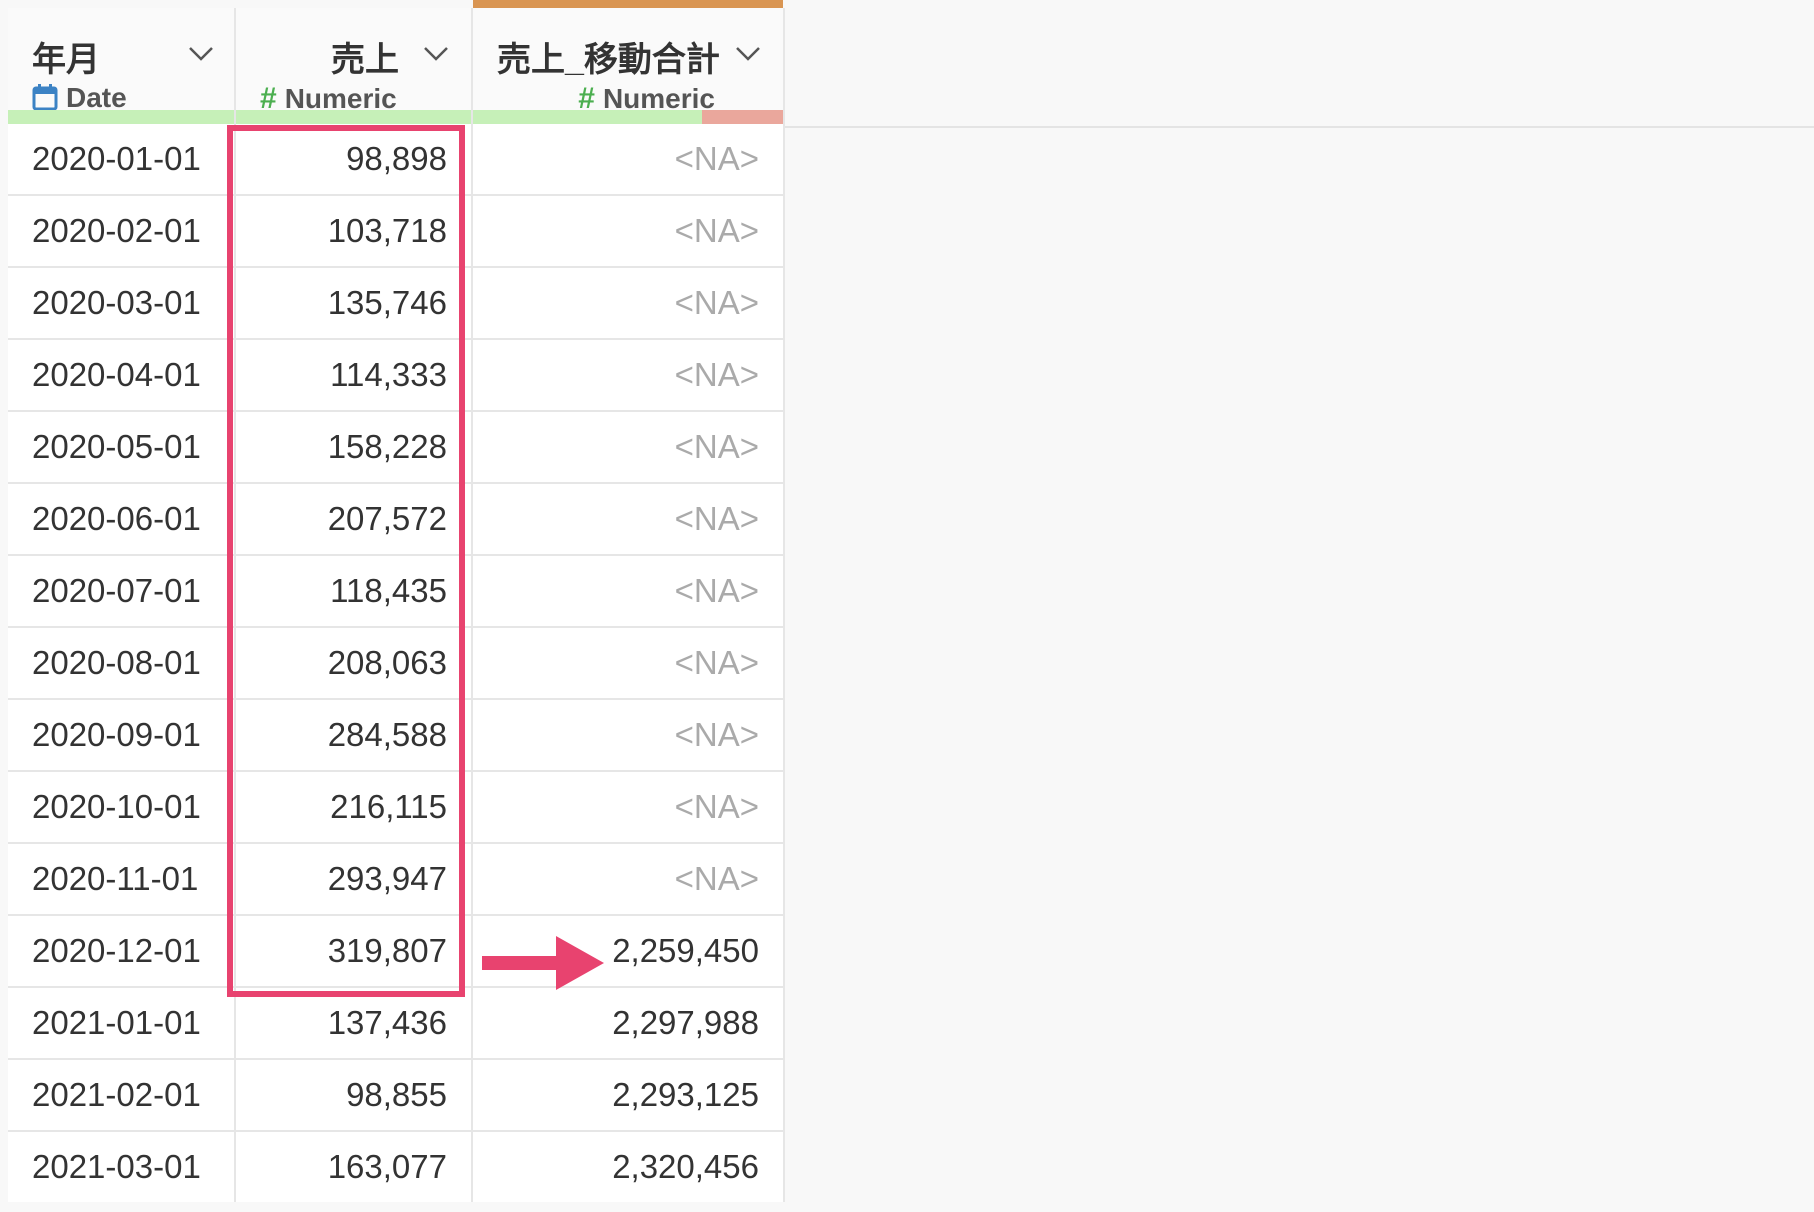 The image size is (1814, 1212). I want to click on right-arrow-icon, so click(543, 963).